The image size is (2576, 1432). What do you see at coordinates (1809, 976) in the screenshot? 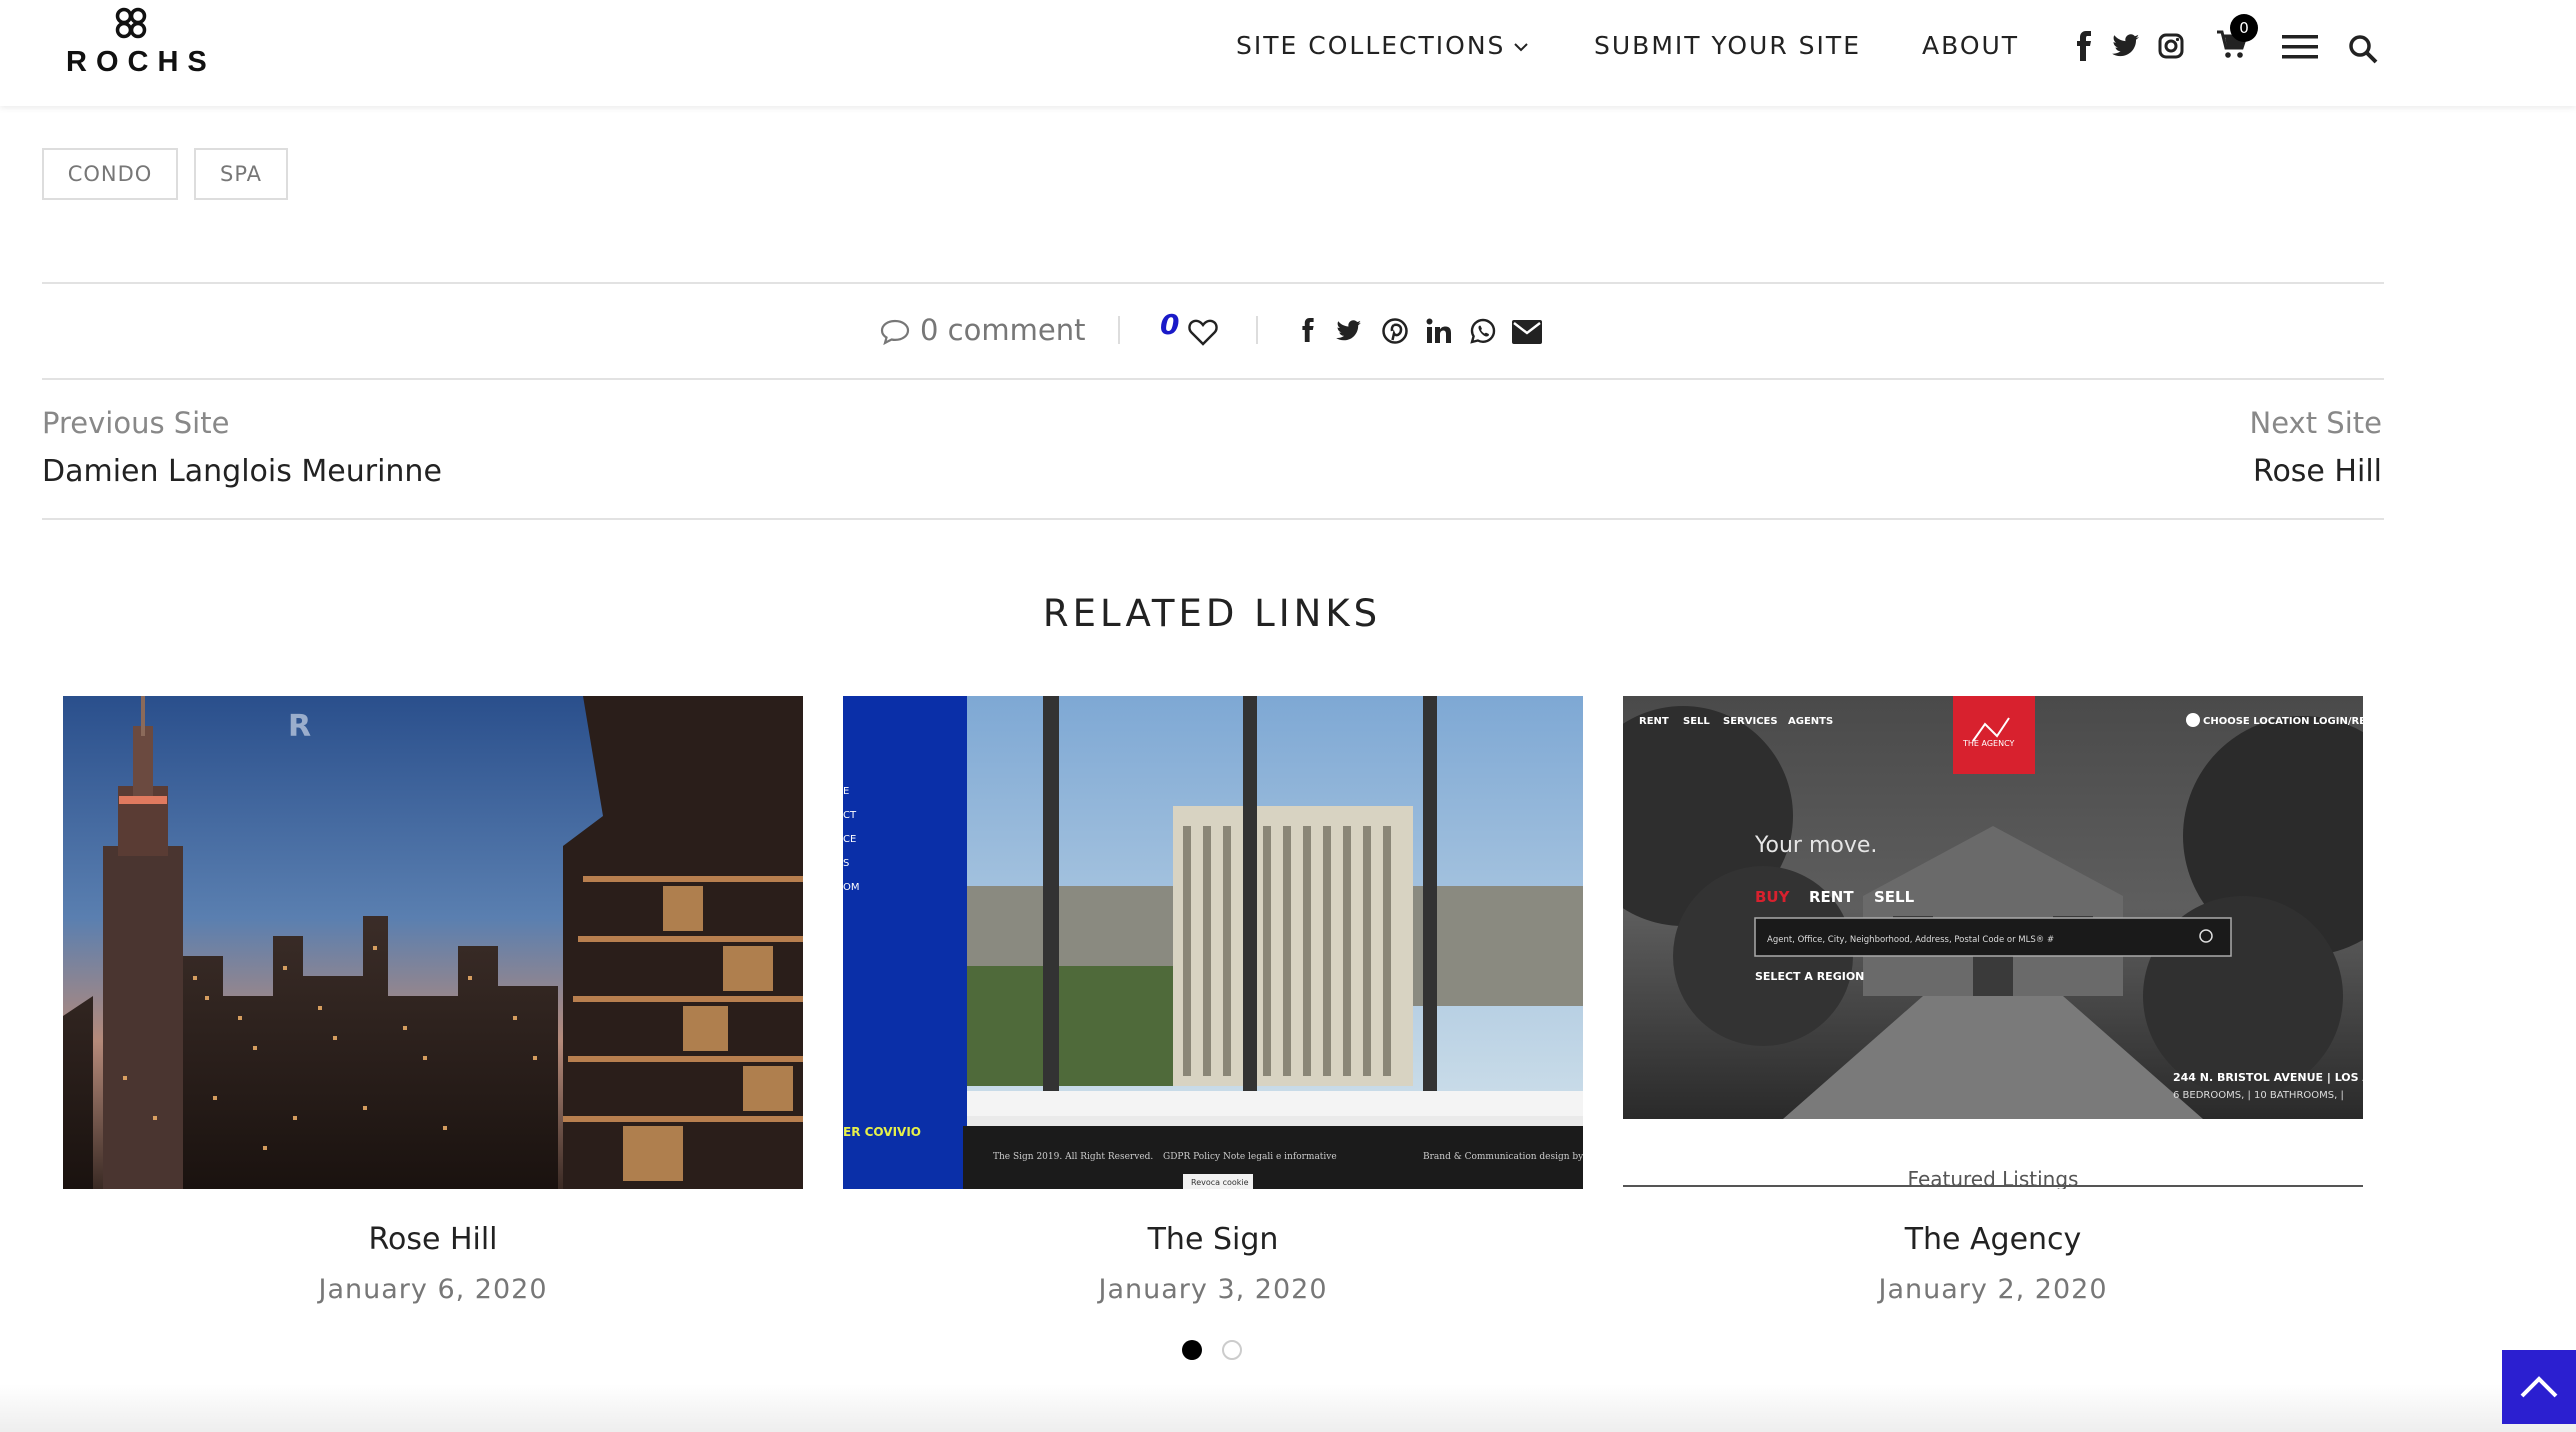
I see `agency-select-region: SELECT A REGION` at bounding box center [1809, 976].